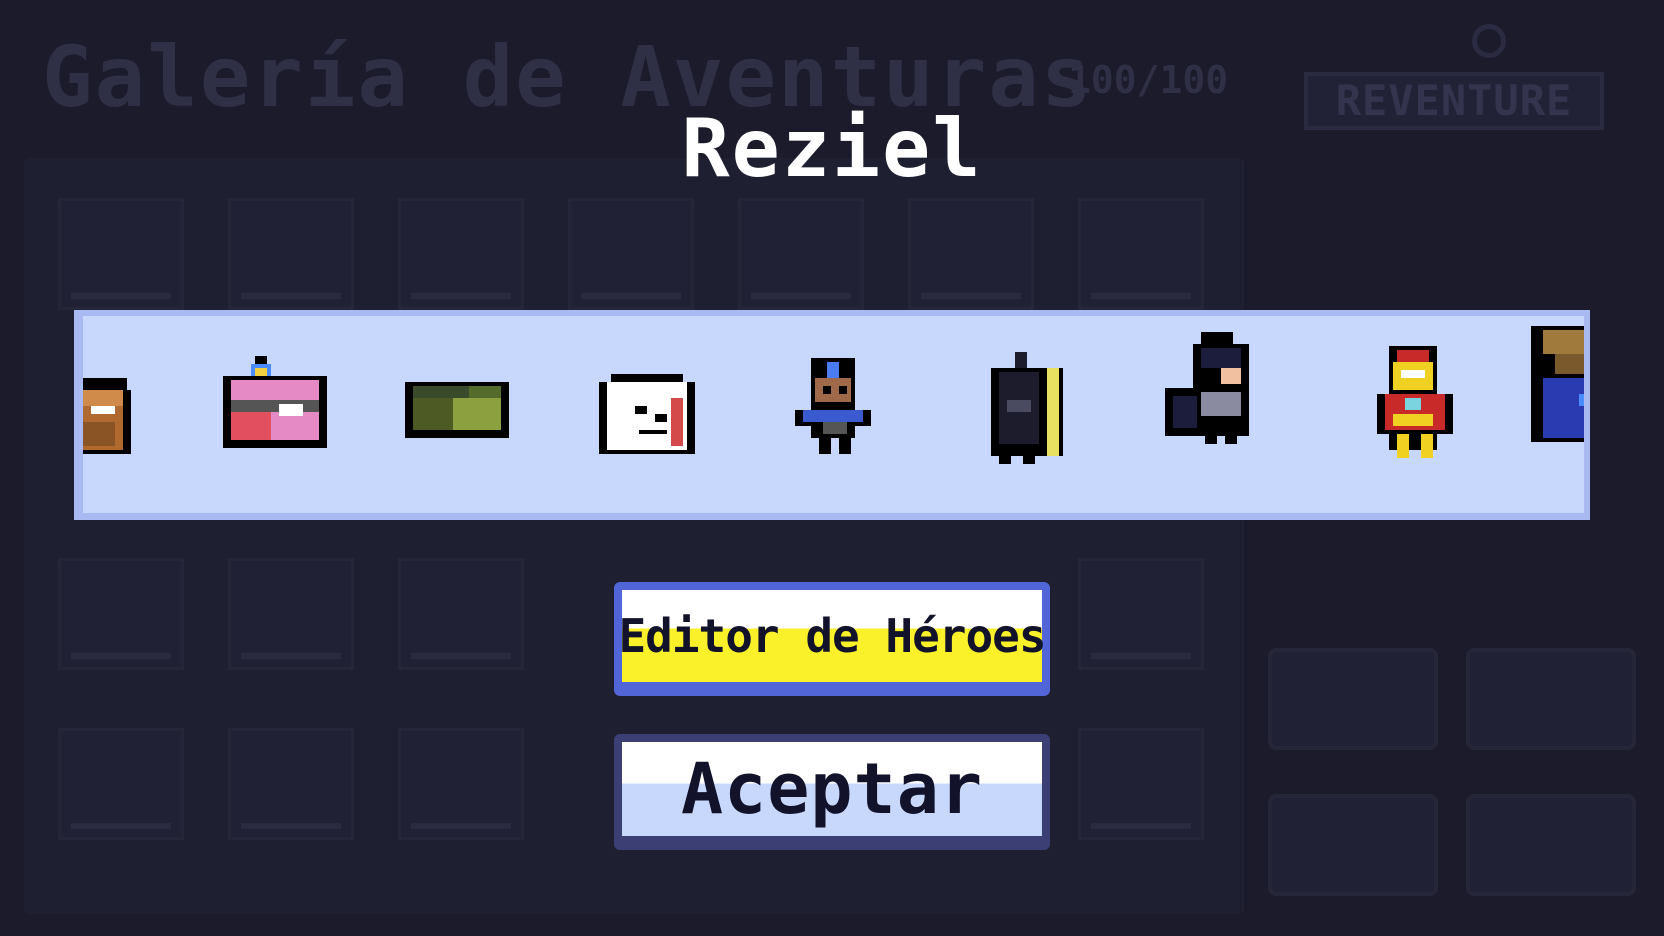 The image size is (1664, 936). I want to click on wizard-hero-icon, so click(1557, 386).